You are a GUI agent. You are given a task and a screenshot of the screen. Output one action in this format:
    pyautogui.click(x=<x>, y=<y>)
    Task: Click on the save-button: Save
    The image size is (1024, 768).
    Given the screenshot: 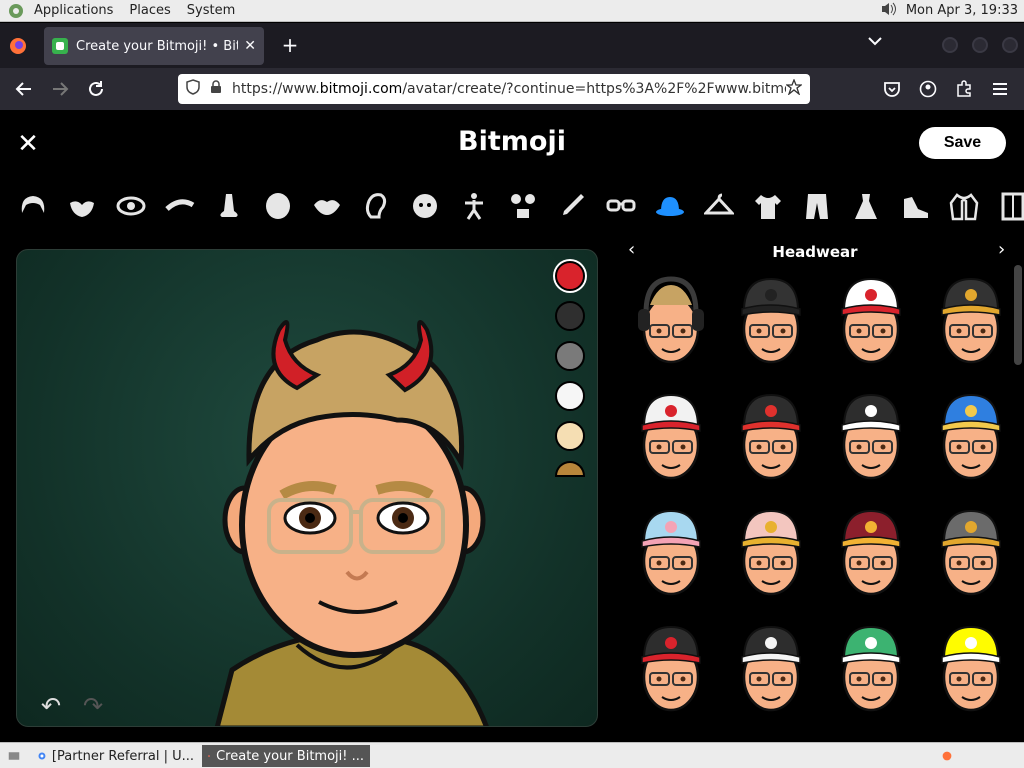 What is the action you would take?
    pyautogui.click(x=962, y=143)
    